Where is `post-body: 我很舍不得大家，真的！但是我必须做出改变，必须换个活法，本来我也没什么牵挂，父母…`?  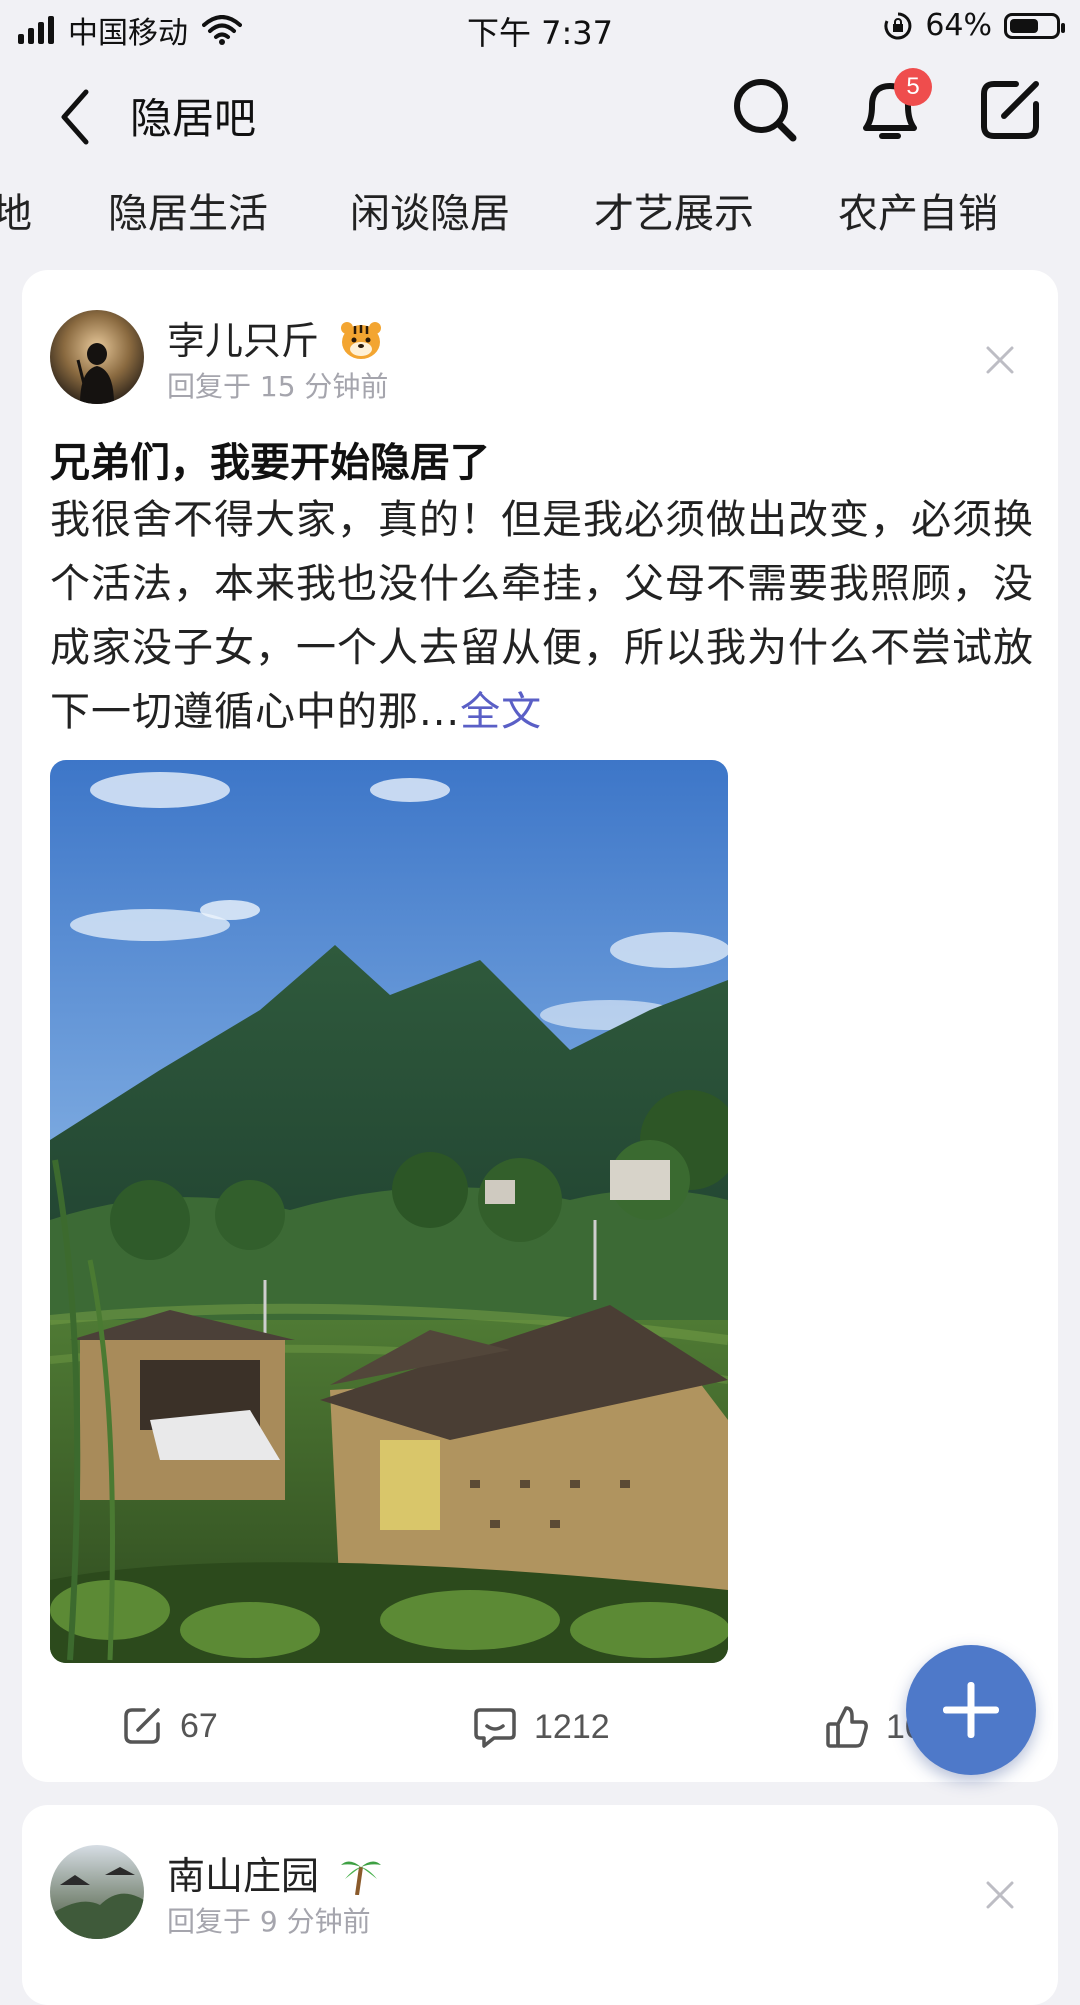
post-body: 我很舍不得大家，真的！但是我必须做出改变，必须换个活法，本来我也没什么牵挂，父母… is located at coordinates (545, 616).